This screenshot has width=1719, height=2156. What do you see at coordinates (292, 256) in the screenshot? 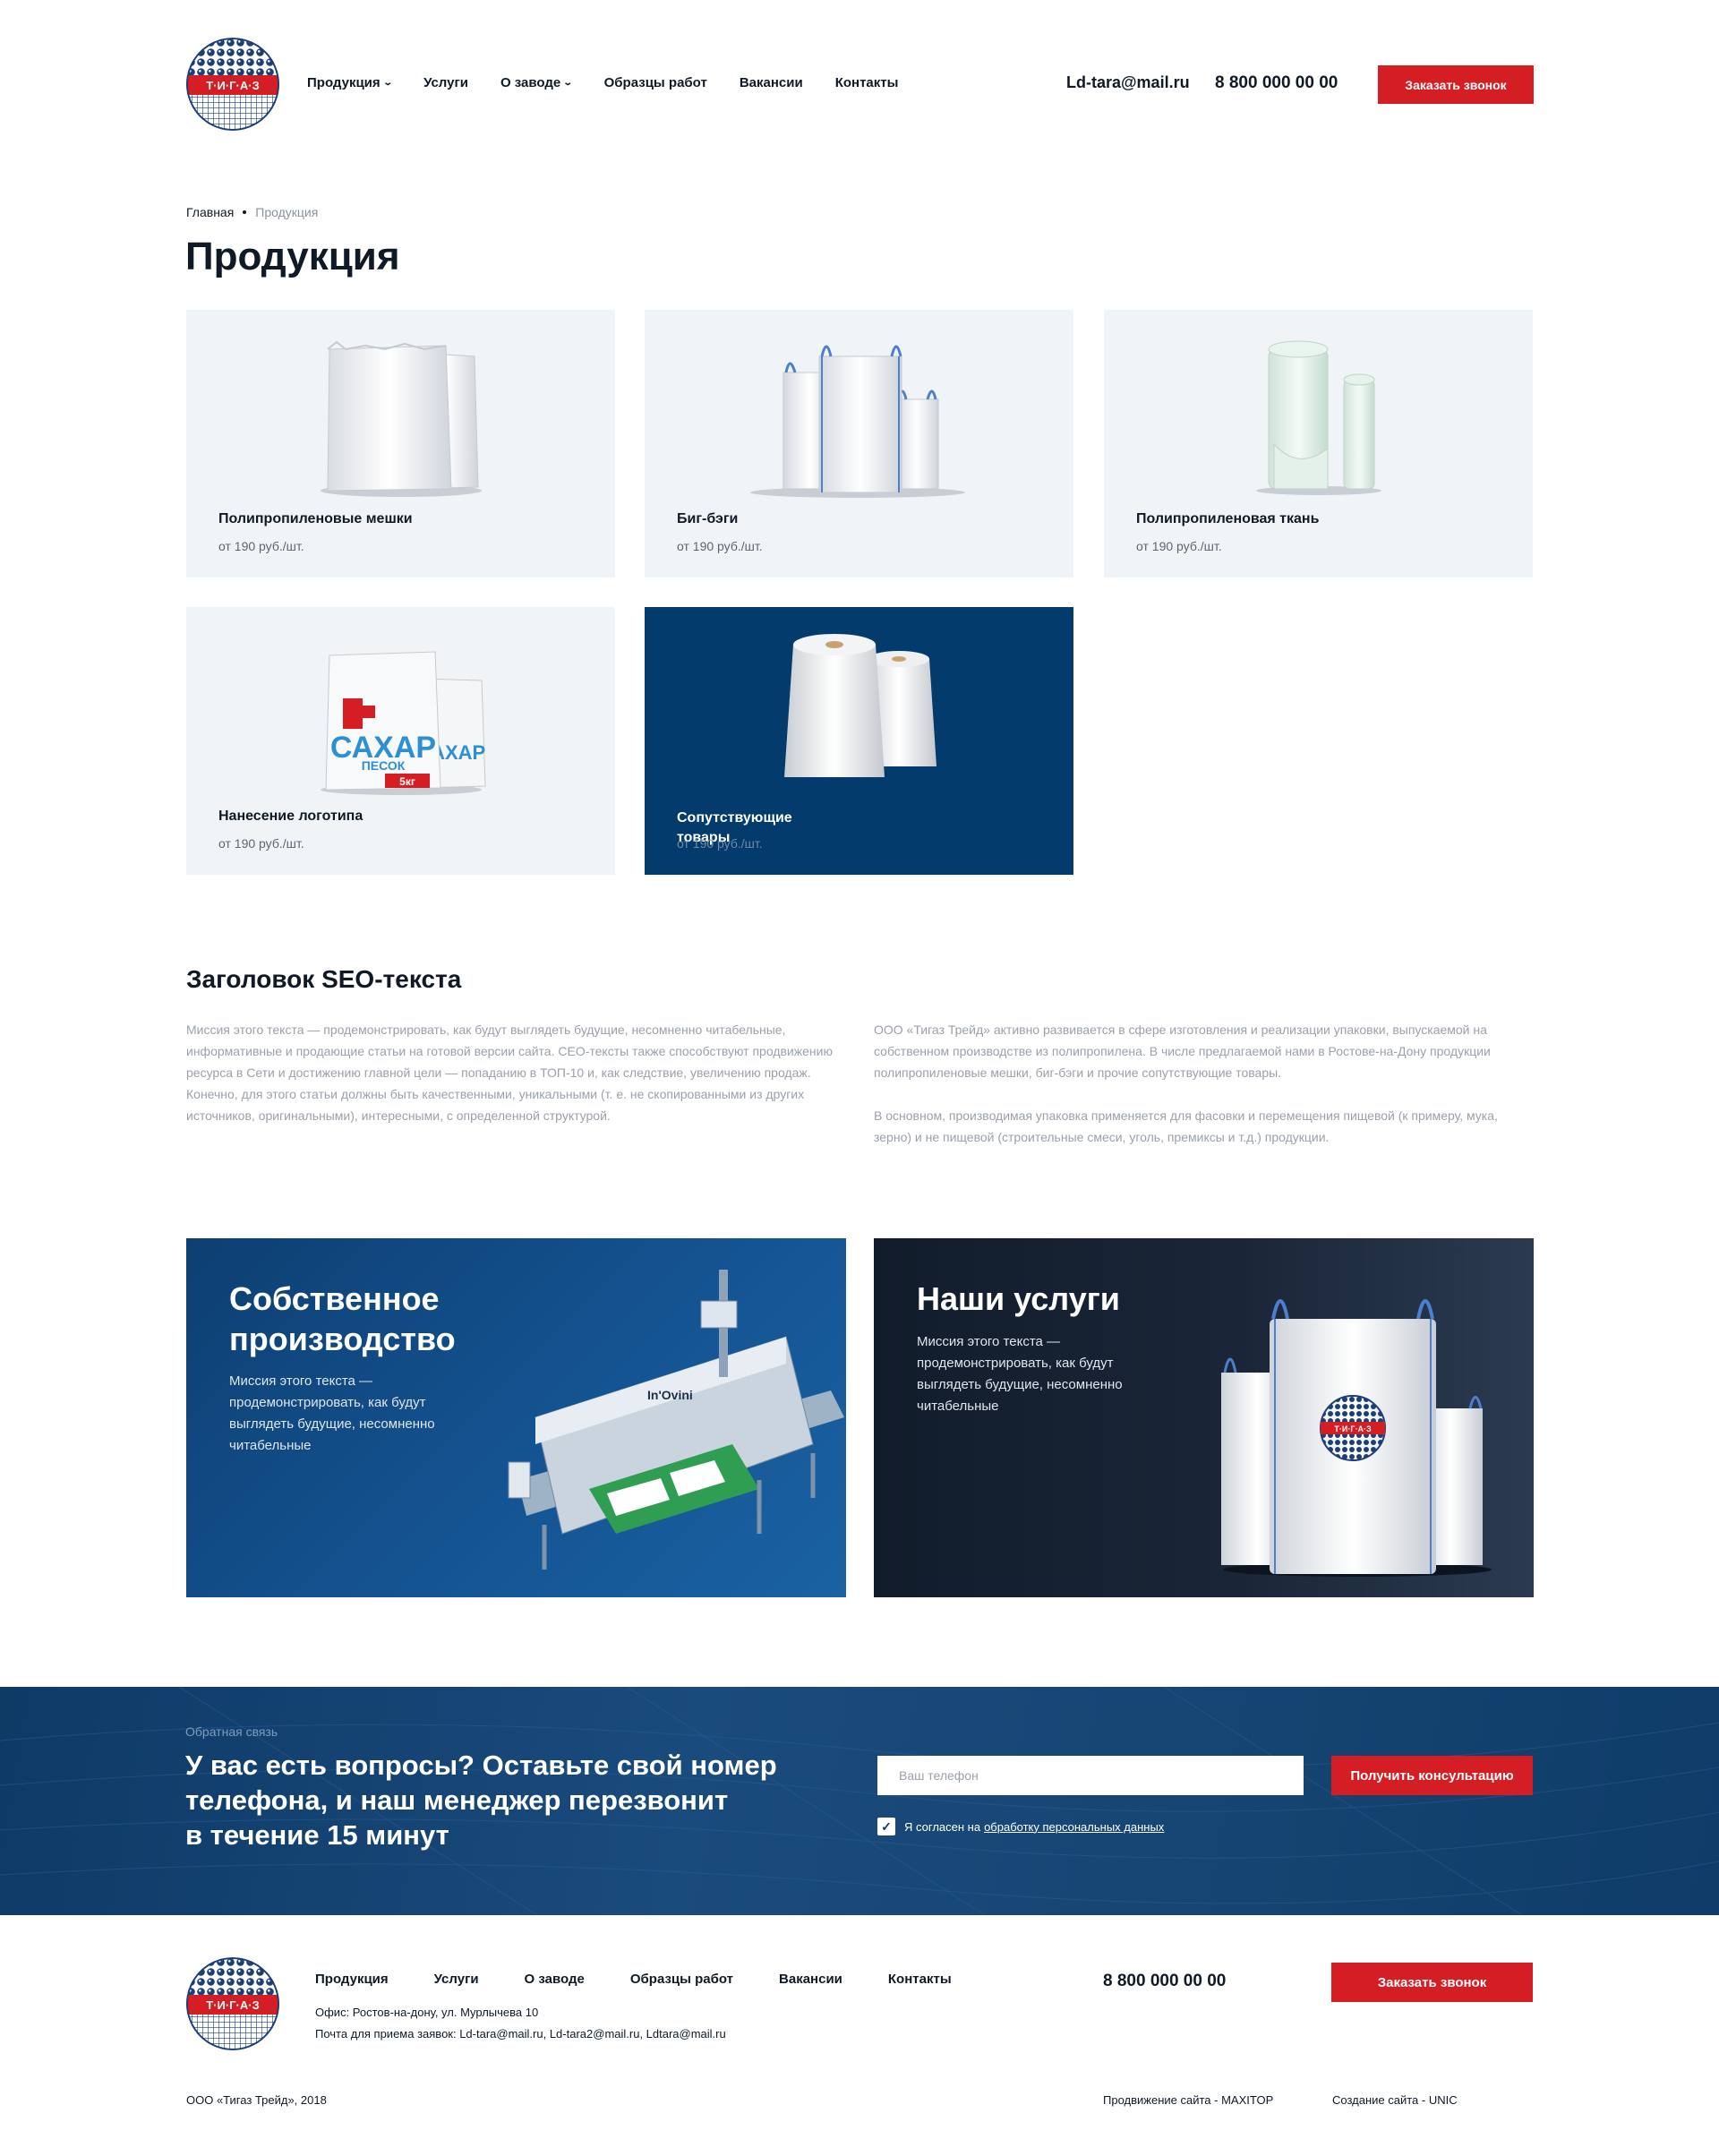
I see `page-title: Продукция` at bounding box center [292, 256].